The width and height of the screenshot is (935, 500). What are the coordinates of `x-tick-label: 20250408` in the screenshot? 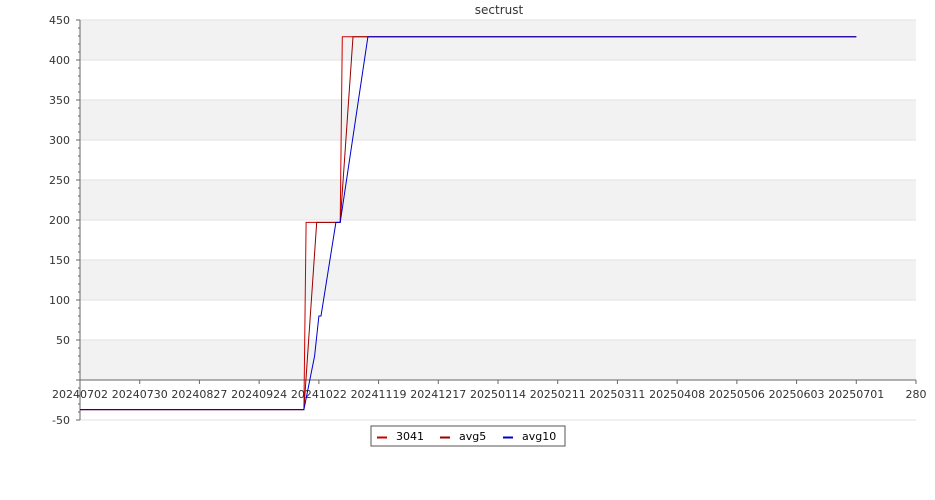 It's located at (677, 394).